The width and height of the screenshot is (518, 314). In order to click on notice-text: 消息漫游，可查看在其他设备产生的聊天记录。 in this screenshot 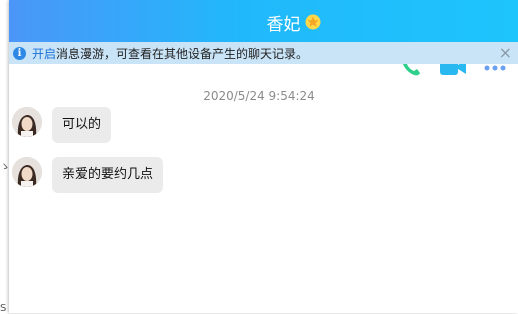, I will do `click(182, 53)`.